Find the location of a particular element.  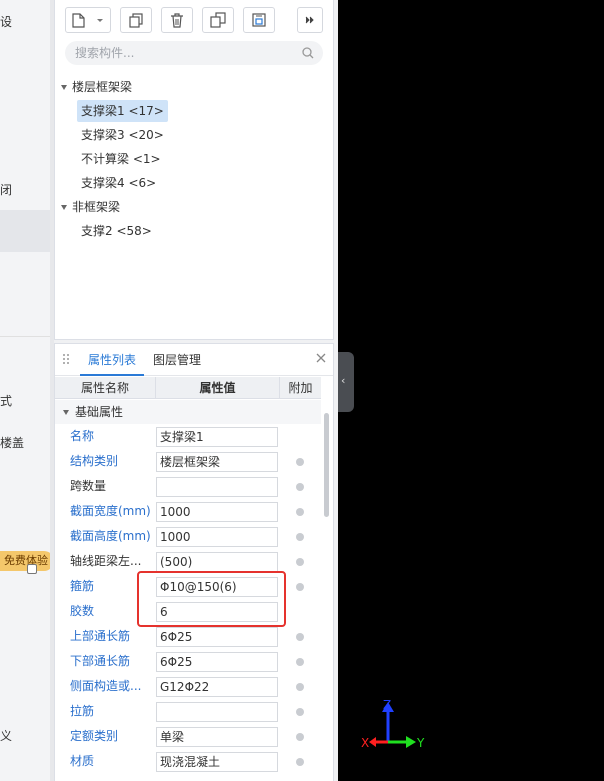

tree-group-frame-beam: 楼层框架梁 is located at coordinates (96, 87).